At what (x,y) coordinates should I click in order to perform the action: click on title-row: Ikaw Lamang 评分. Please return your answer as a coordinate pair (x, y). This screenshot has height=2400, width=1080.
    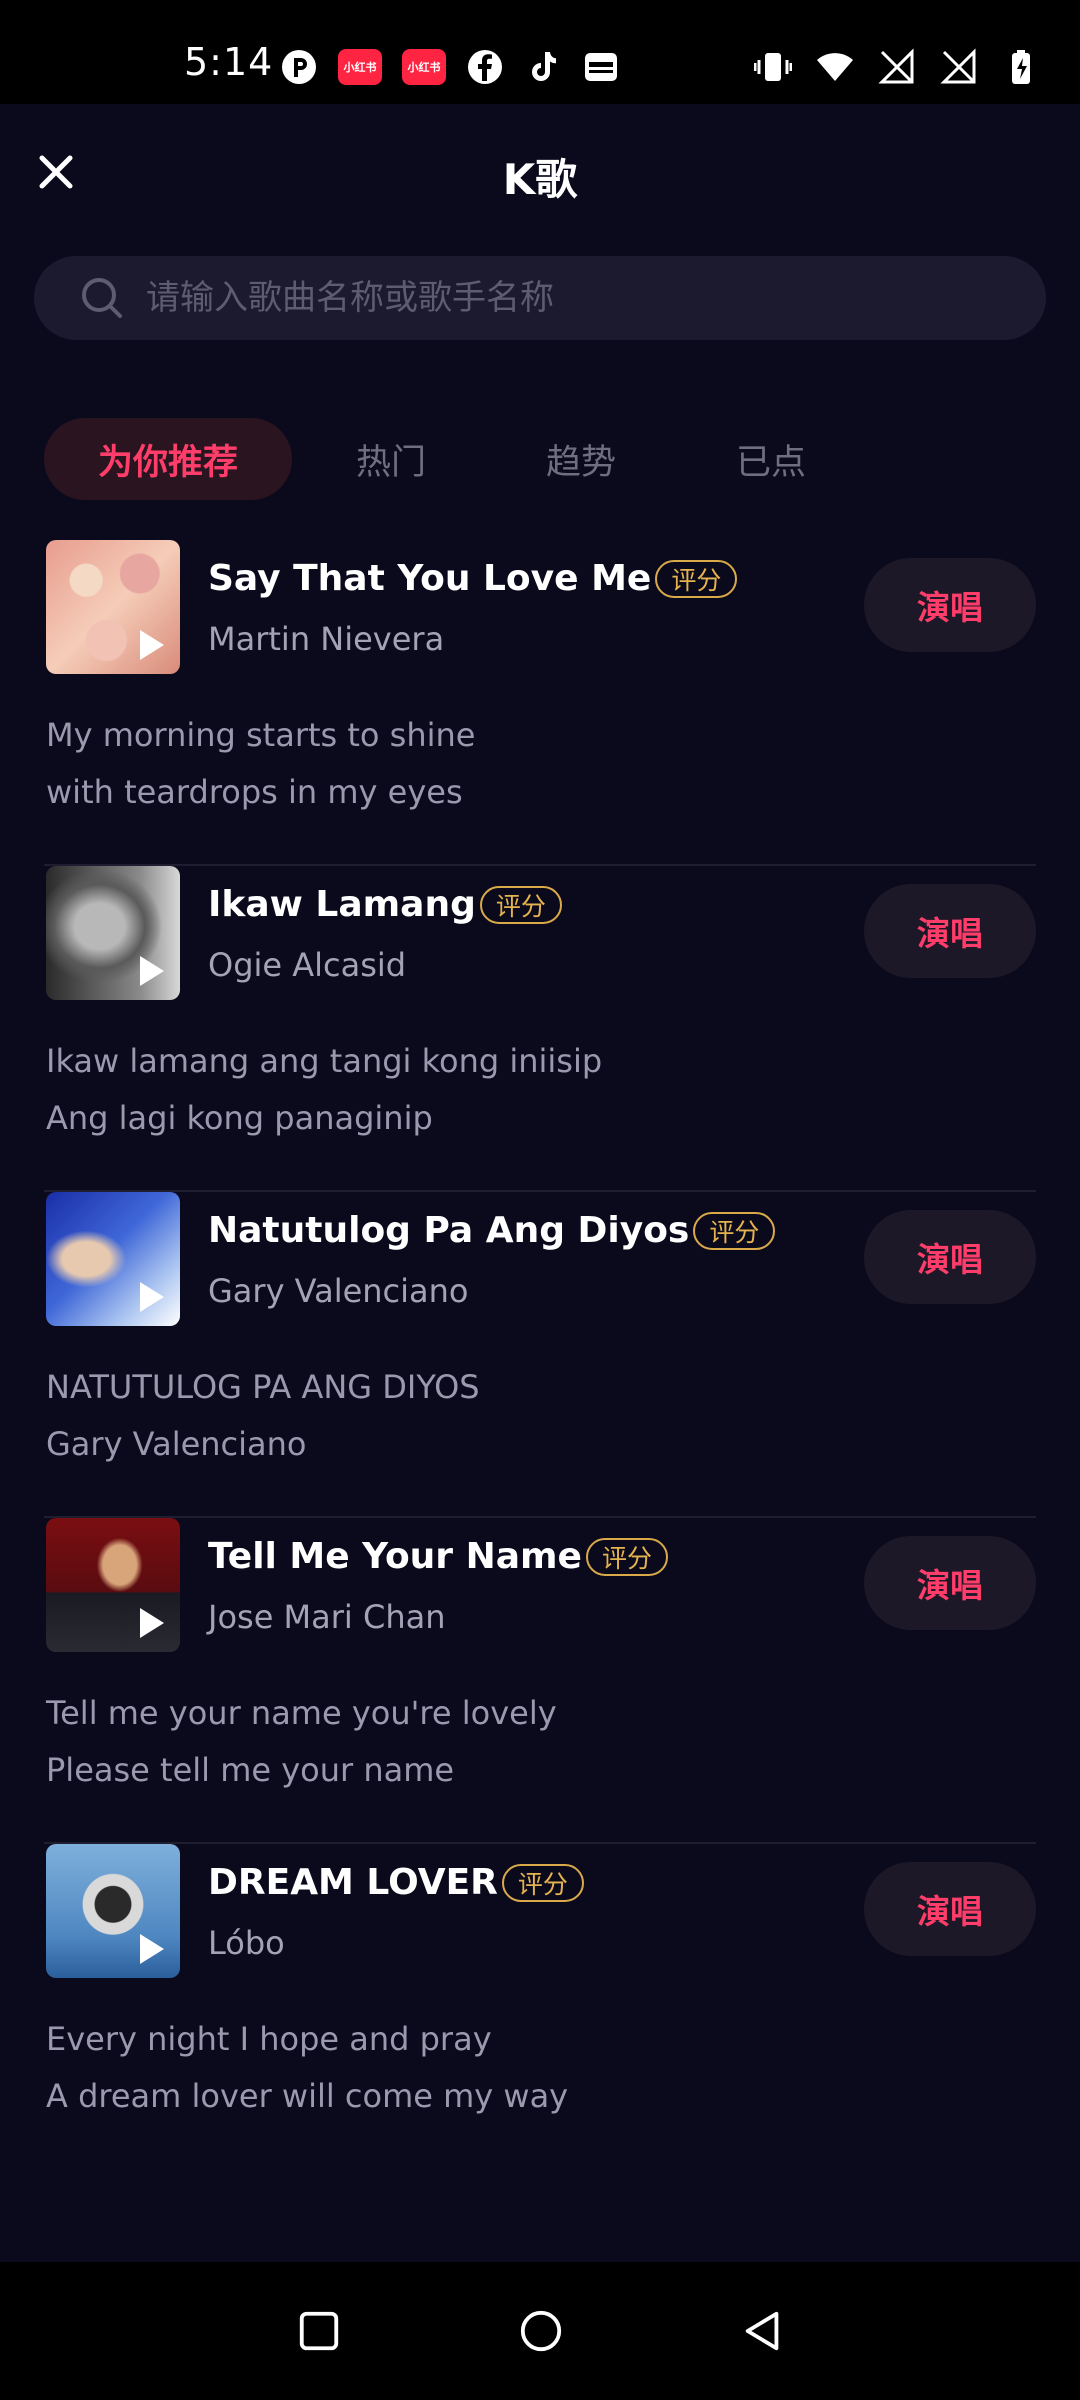
    Looking at the image, I should click on (385, 904).